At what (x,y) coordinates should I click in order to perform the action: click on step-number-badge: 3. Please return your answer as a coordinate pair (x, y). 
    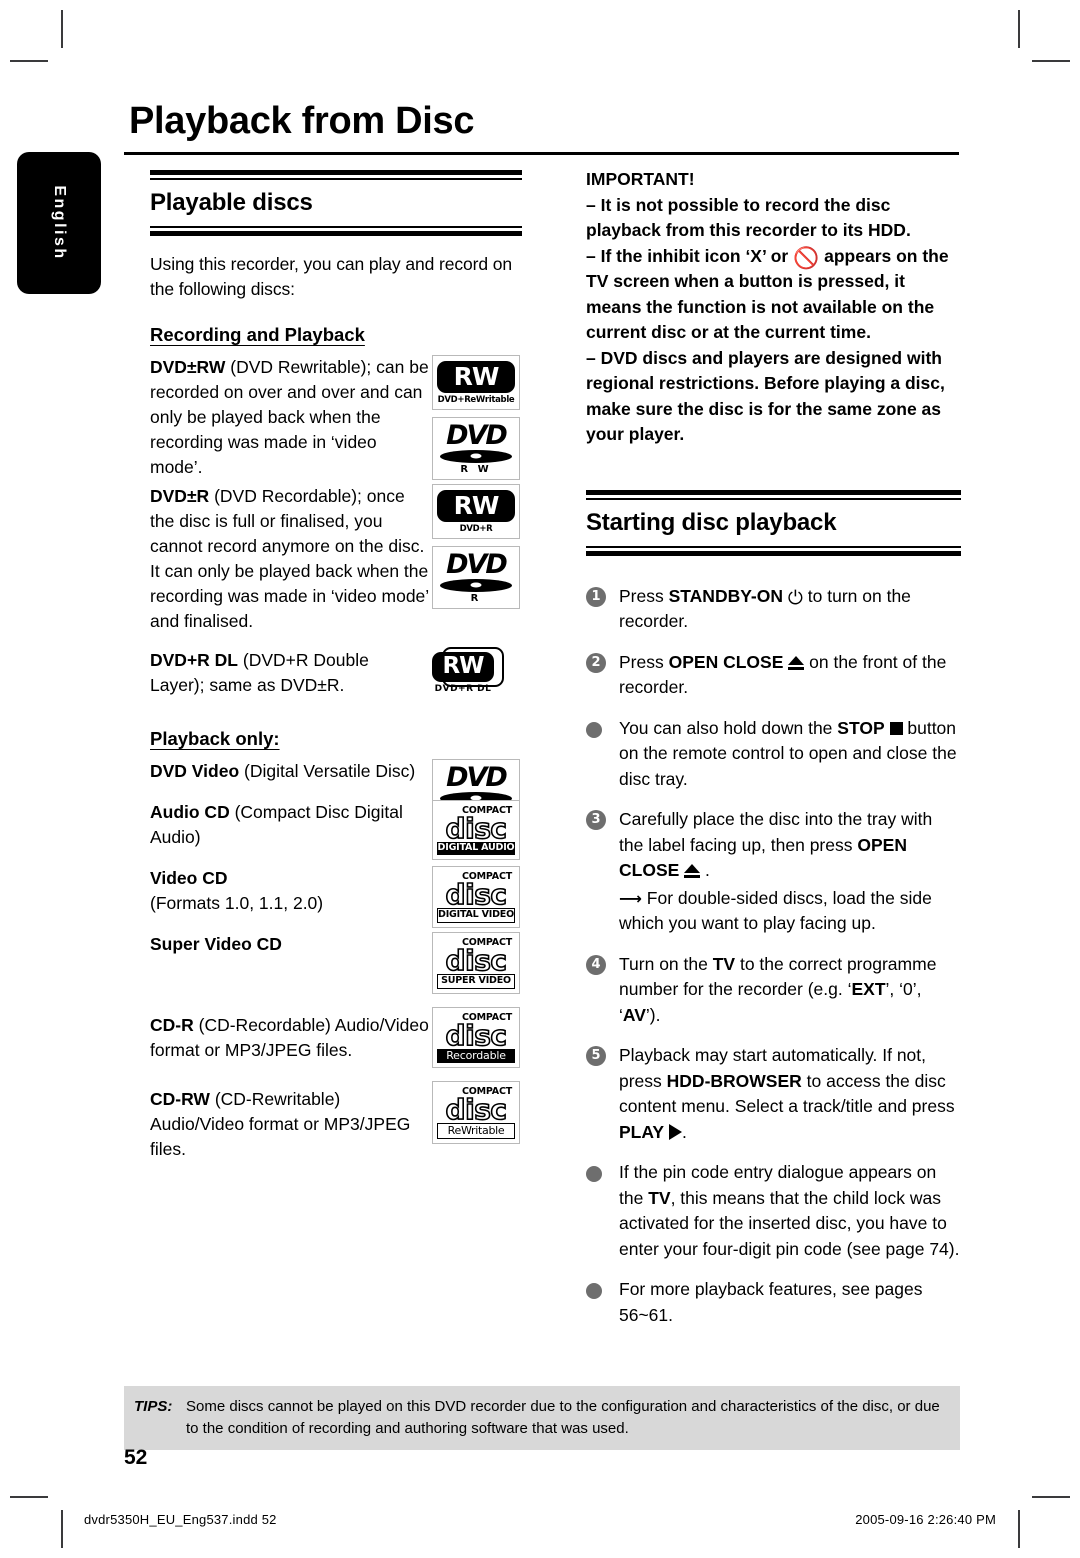
    Looking at the image, I should click on (596, 820).